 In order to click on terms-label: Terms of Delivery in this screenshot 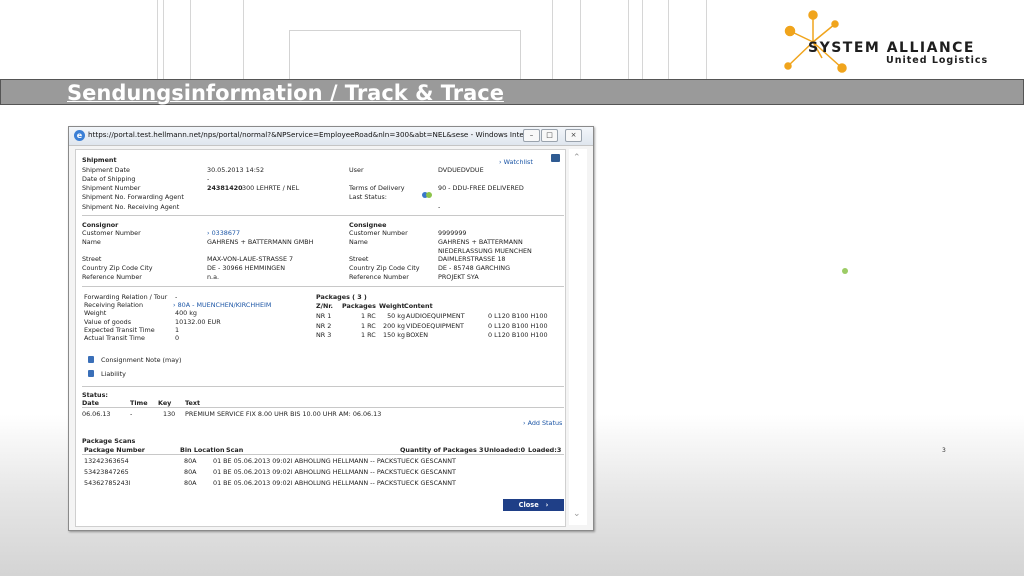, I will do `click(377, 188)`.